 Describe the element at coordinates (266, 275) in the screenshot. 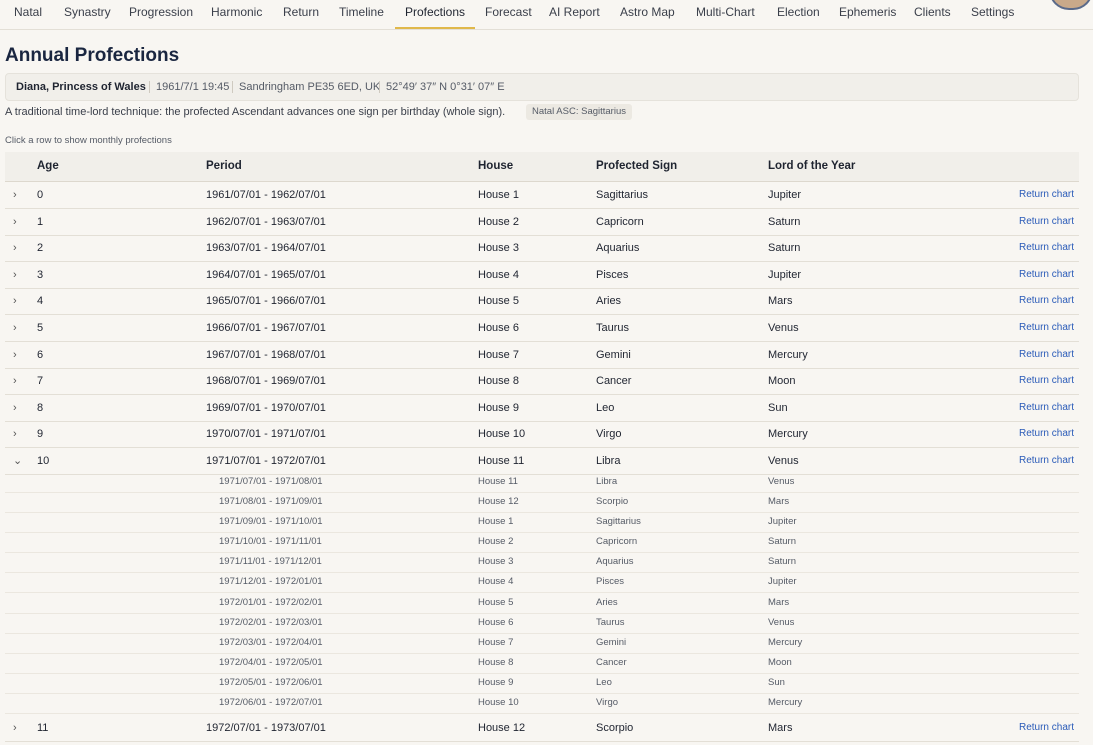

I see `period-cell: 1964/07/01 - 1965/07/01` at that location.